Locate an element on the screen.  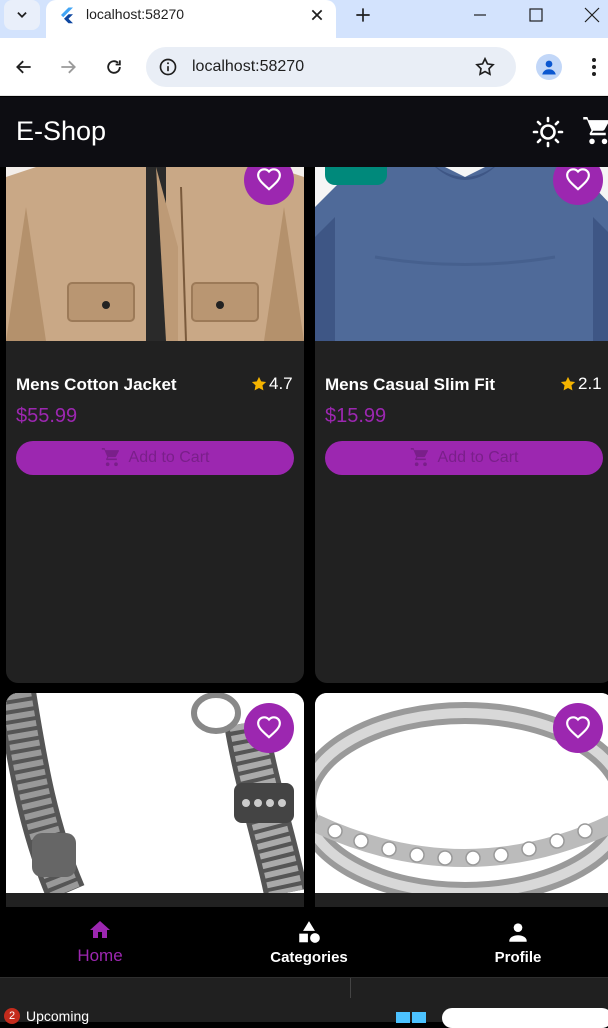
address-bar: localhost:58270 is located at coordinates (331, 67).